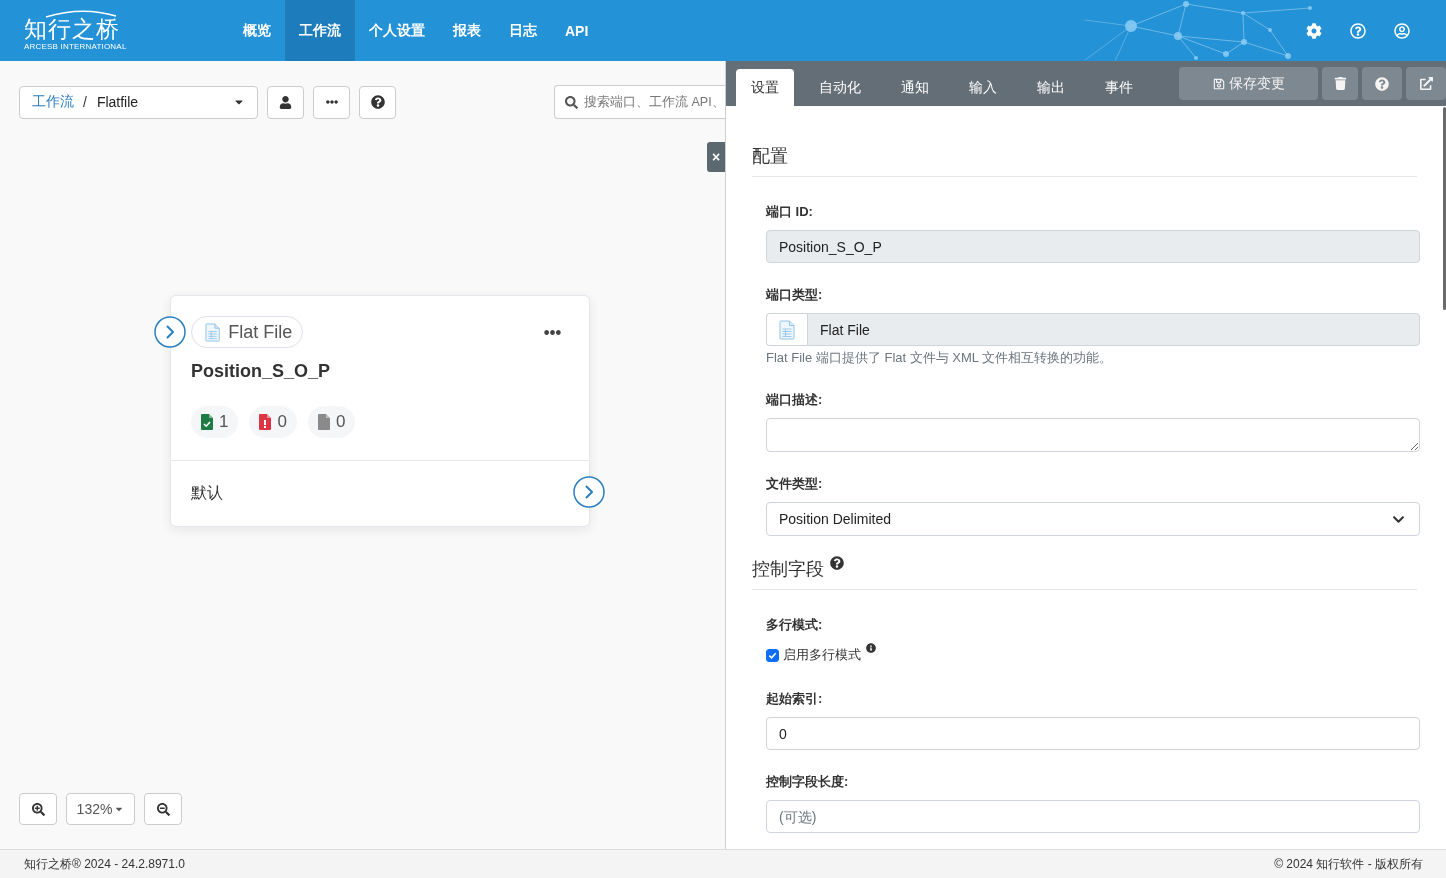 The width and height of the screenshot is (1446, 878). What do you see at coordinates (117, 102) in the screenshot?
I see `breadcrumb-current: Flatfile` at bounding box center [117, 102].